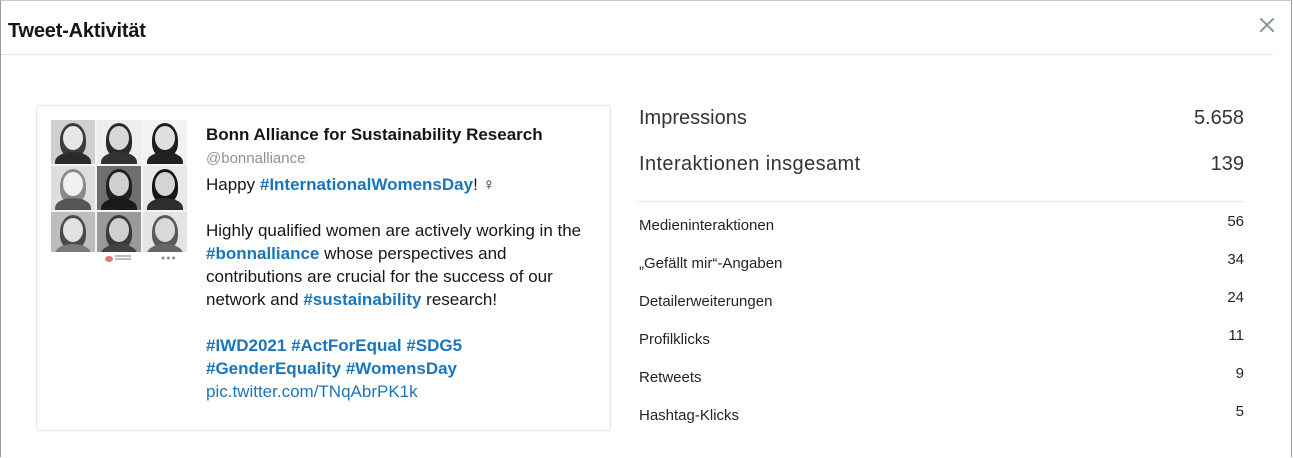 This screenshot has height=458, width=1293. I want to click on breakdown-value: 9, so click(1239, 373).